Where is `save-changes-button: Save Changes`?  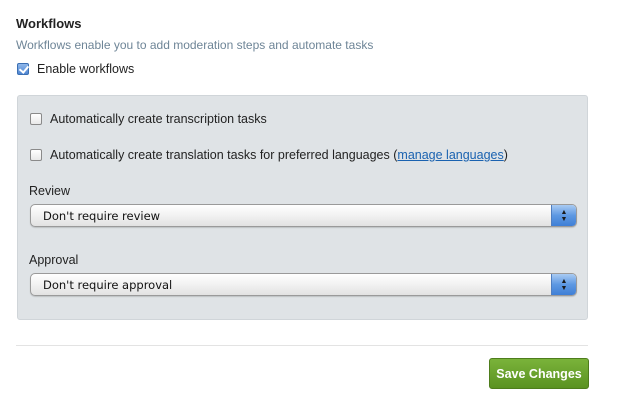 save-changes-button: Save Changes is located at coordinates (539, 373).